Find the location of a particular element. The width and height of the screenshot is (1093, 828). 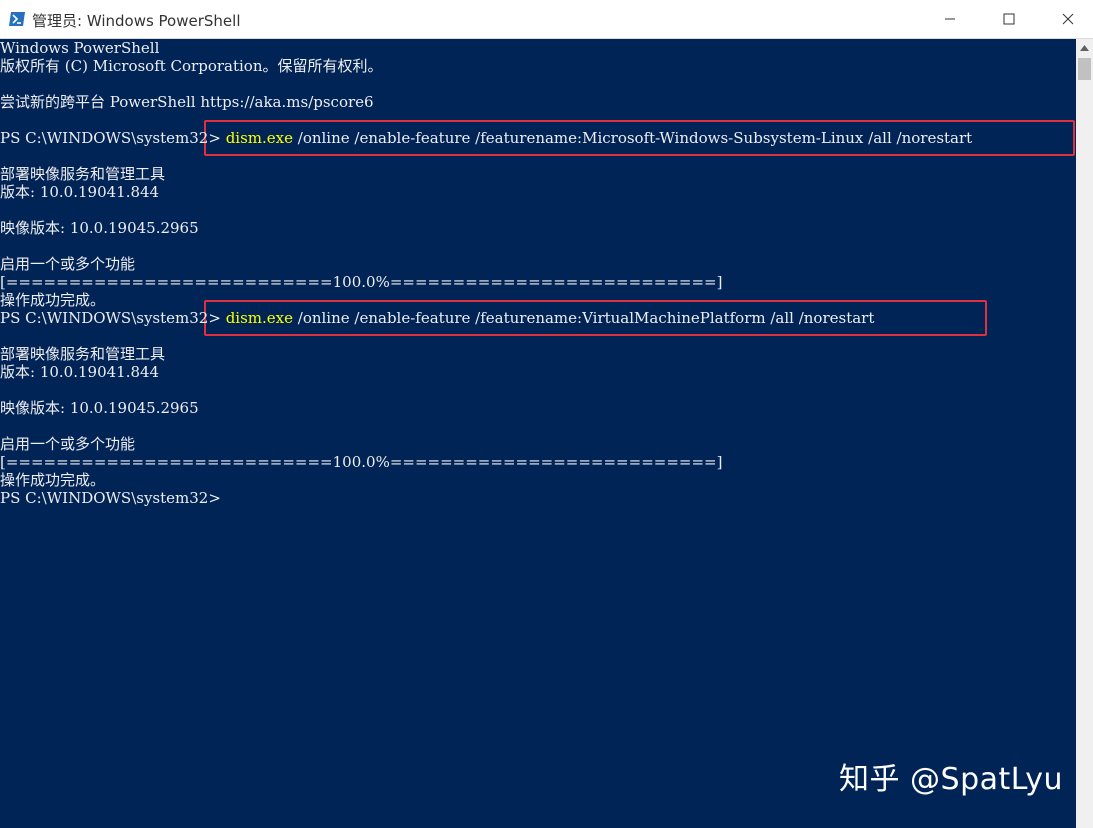

terminal-line: Windows PowerShell is located at coordinates (80, 48).